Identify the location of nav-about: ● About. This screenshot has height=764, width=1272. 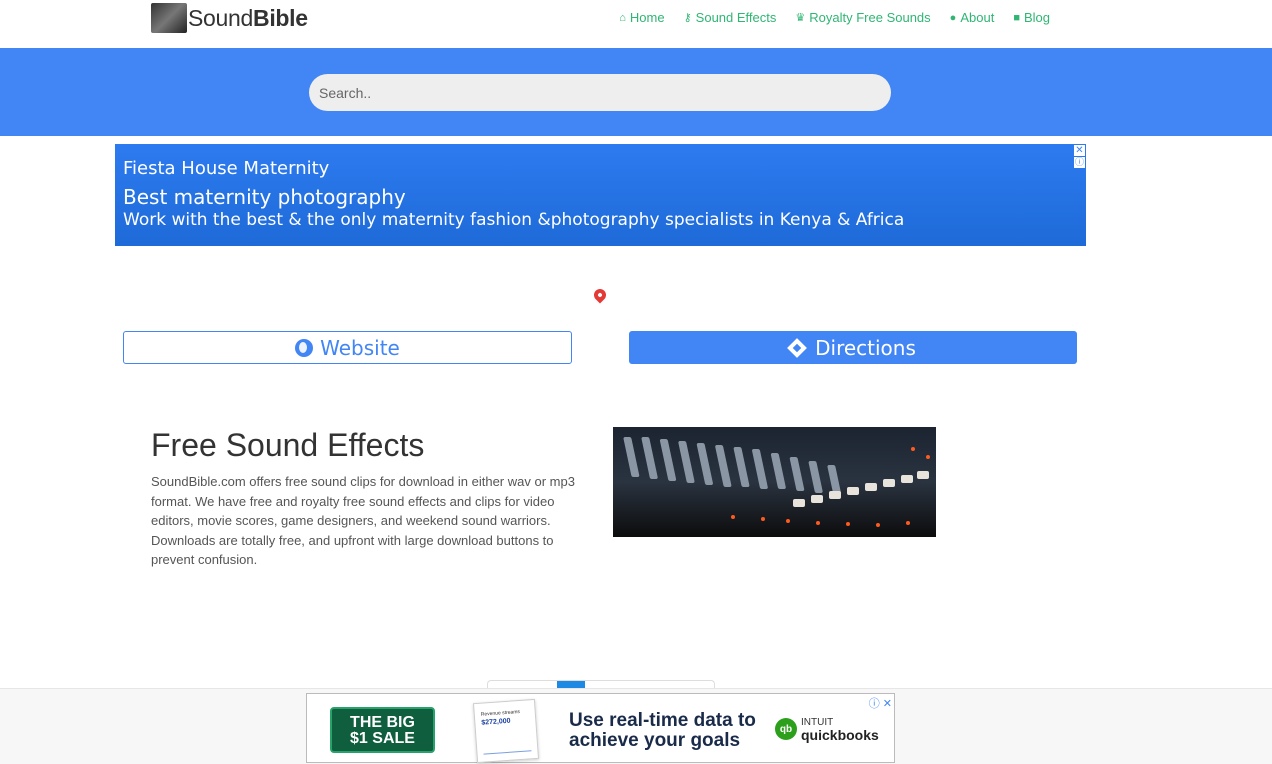
(972, 17).